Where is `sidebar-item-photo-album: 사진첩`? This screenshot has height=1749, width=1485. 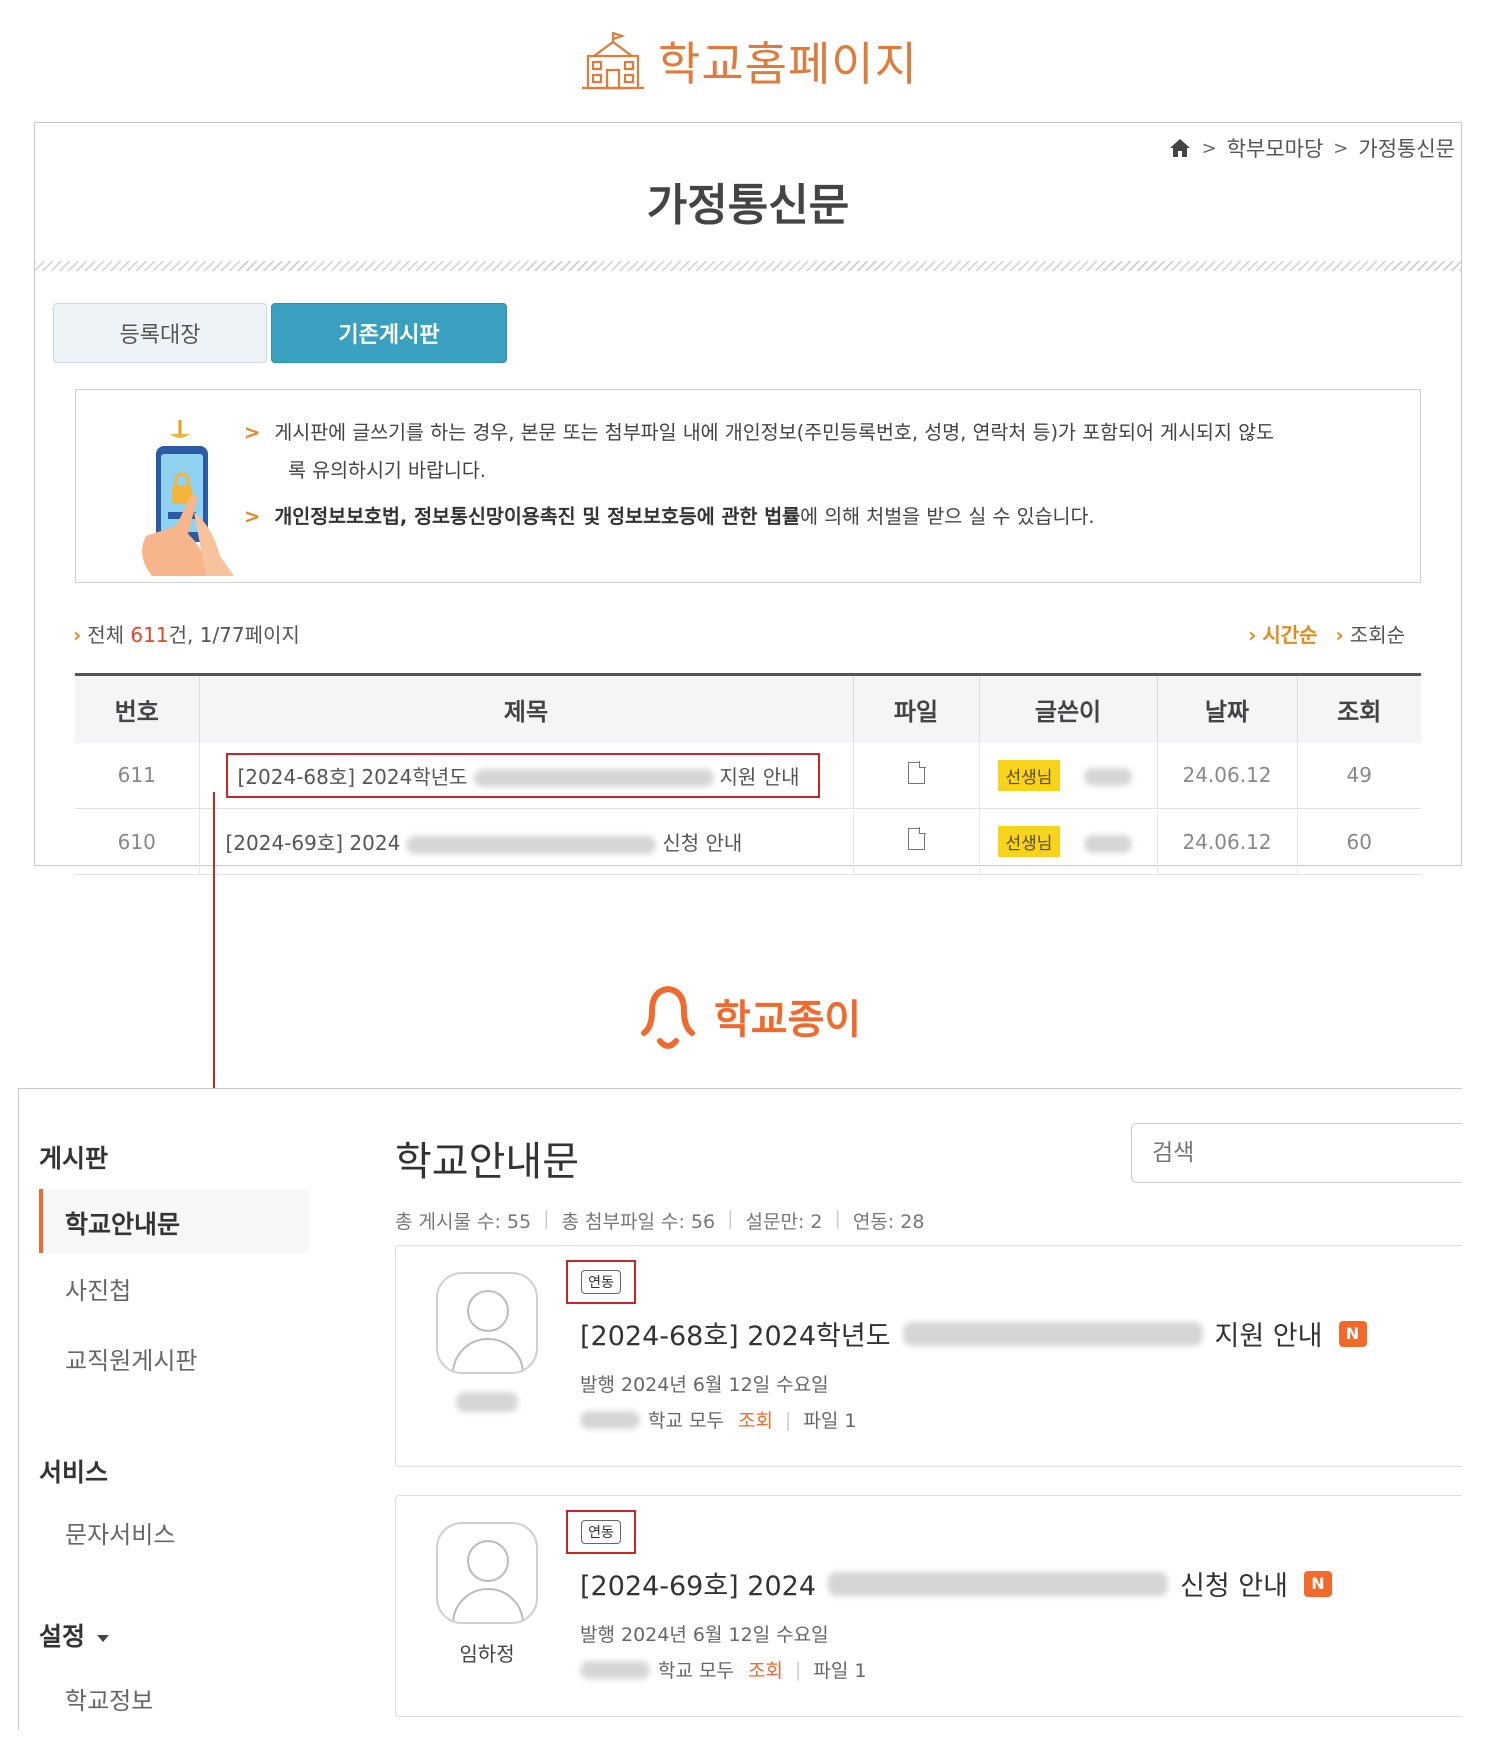 sidebar-item-photo-album: 사진첩 is located at coordinates (98, 1288).